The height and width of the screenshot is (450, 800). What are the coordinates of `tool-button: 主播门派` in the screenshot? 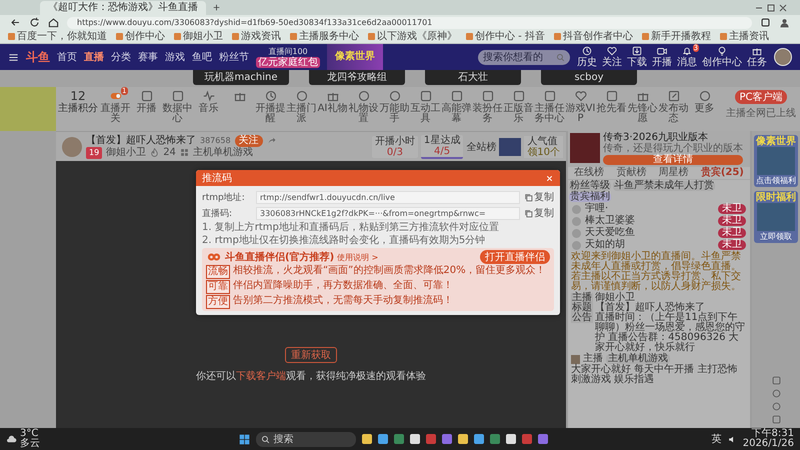 It's located at (301, 107).